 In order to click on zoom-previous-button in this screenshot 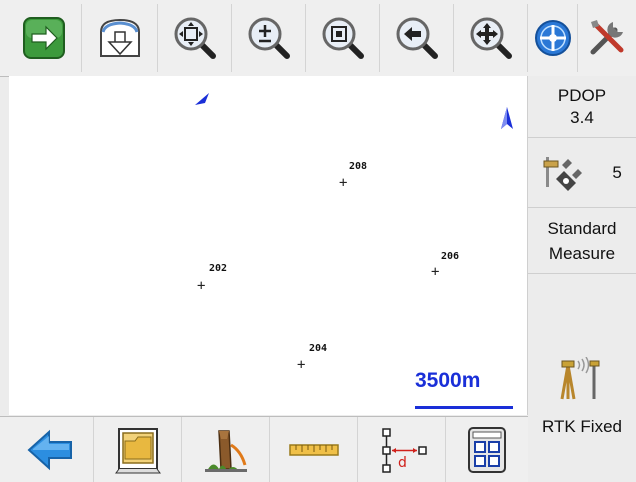, I will do `click(417, 38)`.